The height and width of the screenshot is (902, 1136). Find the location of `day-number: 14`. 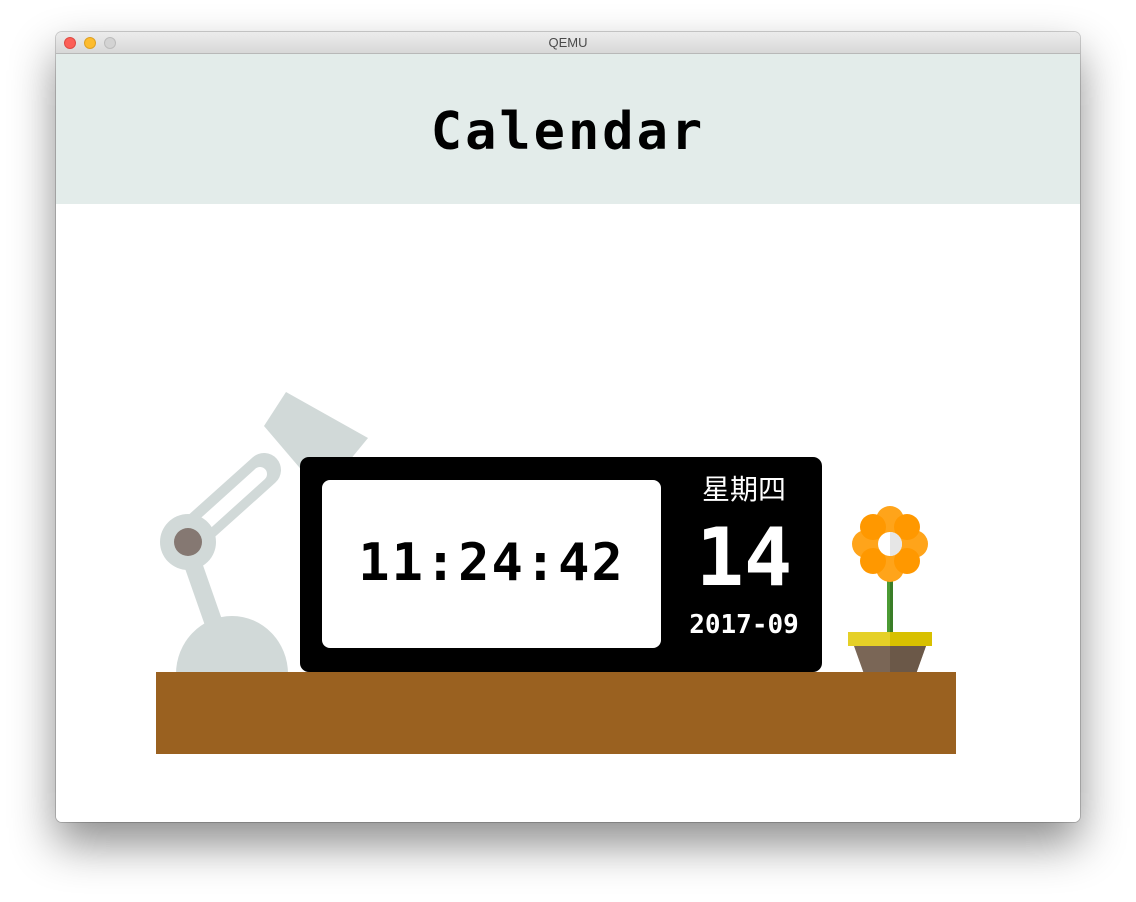

day-number: 14 is located at coordinates (744, 557).